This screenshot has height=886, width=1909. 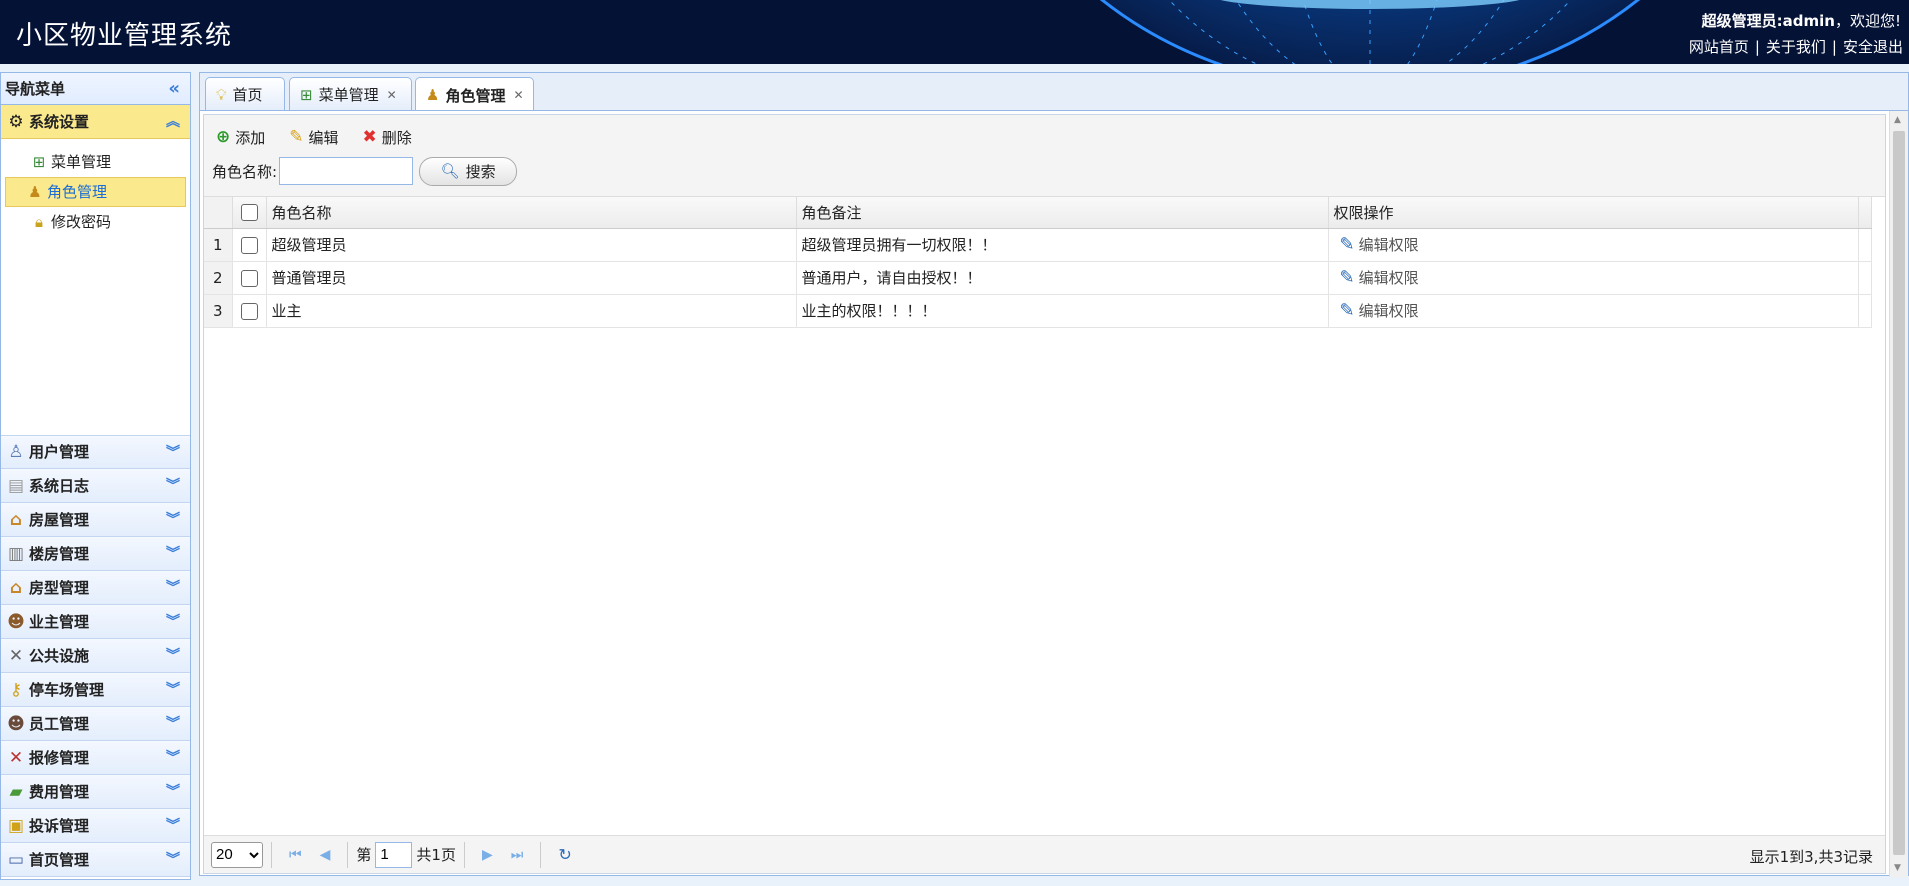 What do you see at coordinates (346, 171) in the screenshot?
I see `role-name-input` at bounding box center [346, 171].